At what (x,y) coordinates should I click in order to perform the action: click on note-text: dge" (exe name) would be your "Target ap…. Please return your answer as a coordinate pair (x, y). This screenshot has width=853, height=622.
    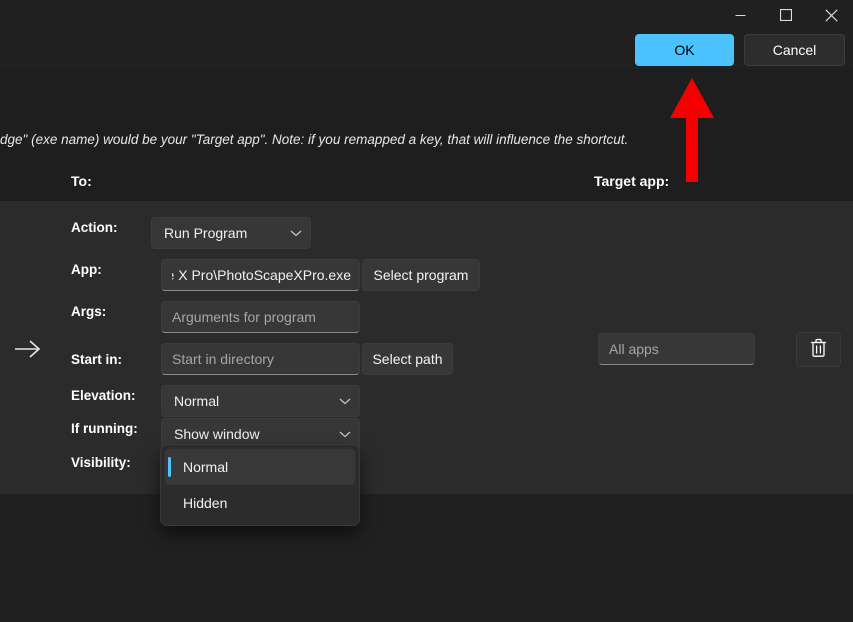
    Looking at the image, I should click on (426, 139).